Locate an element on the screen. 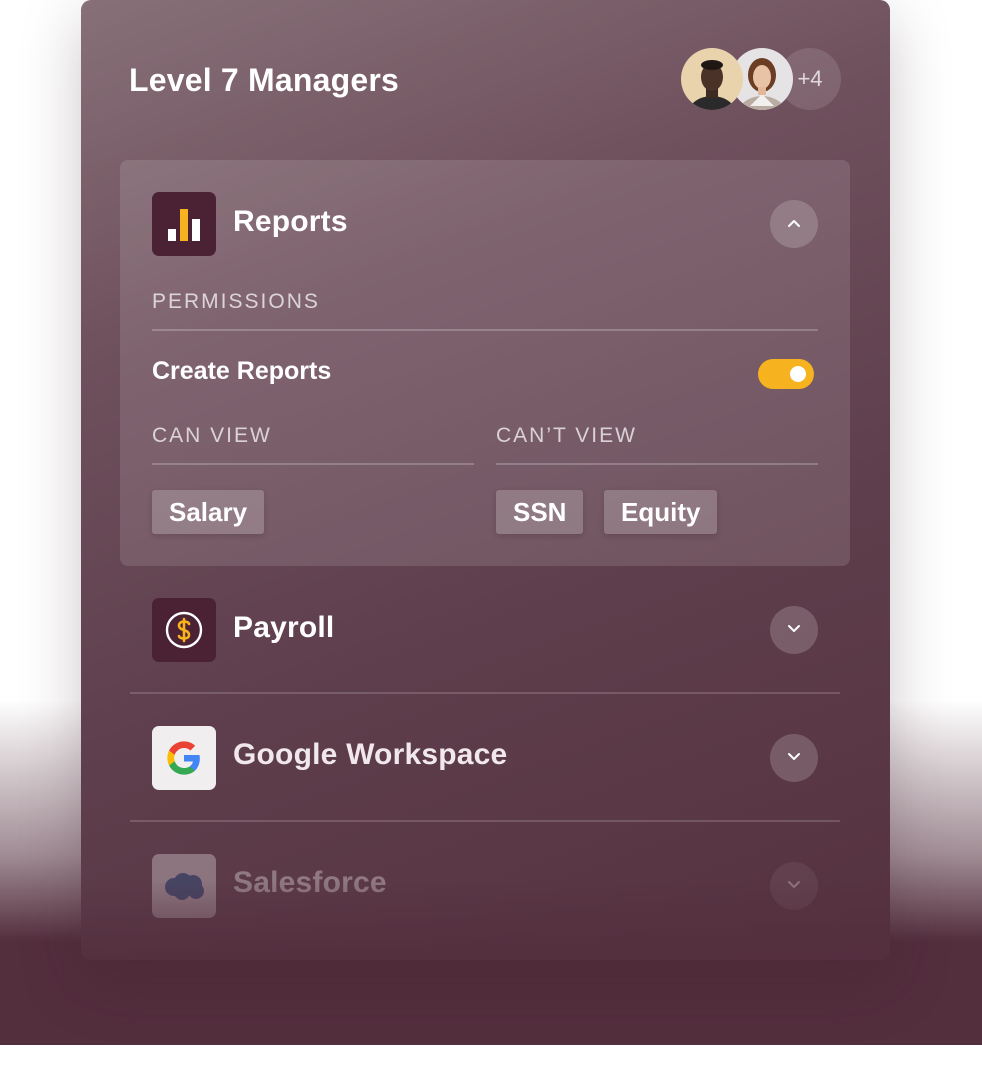 Image resolution: width=982 pixels, height=1065 pixels. cant-view-label: CAN’T VIEW is located at coordinates (566, 435).